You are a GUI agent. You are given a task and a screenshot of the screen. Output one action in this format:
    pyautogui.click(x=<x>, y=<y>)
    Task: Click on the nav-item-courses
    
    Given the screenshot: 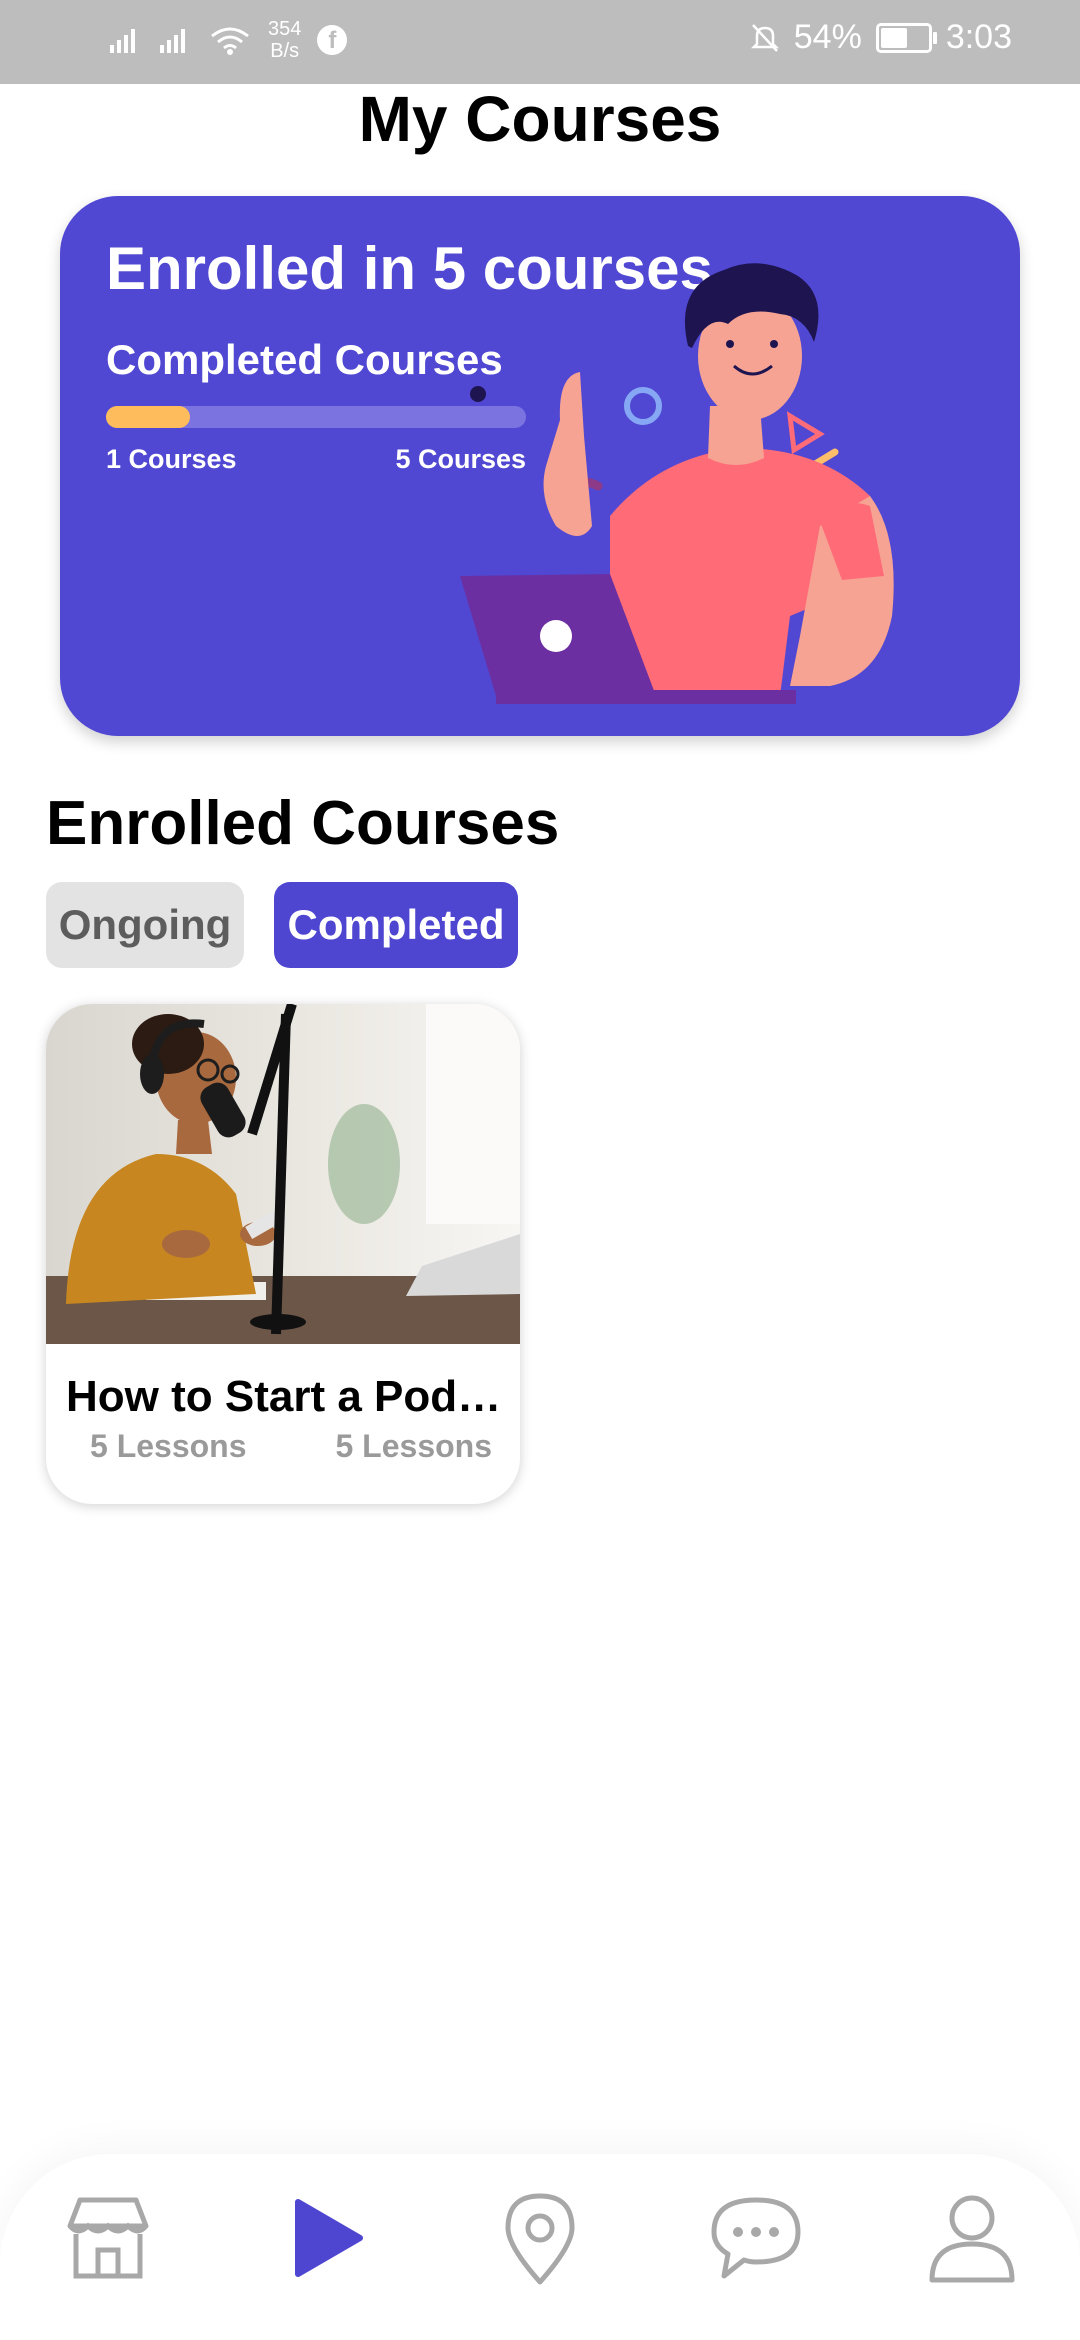 What is the action you would take?
    pyautogui.click(x=326, y=2238)
    